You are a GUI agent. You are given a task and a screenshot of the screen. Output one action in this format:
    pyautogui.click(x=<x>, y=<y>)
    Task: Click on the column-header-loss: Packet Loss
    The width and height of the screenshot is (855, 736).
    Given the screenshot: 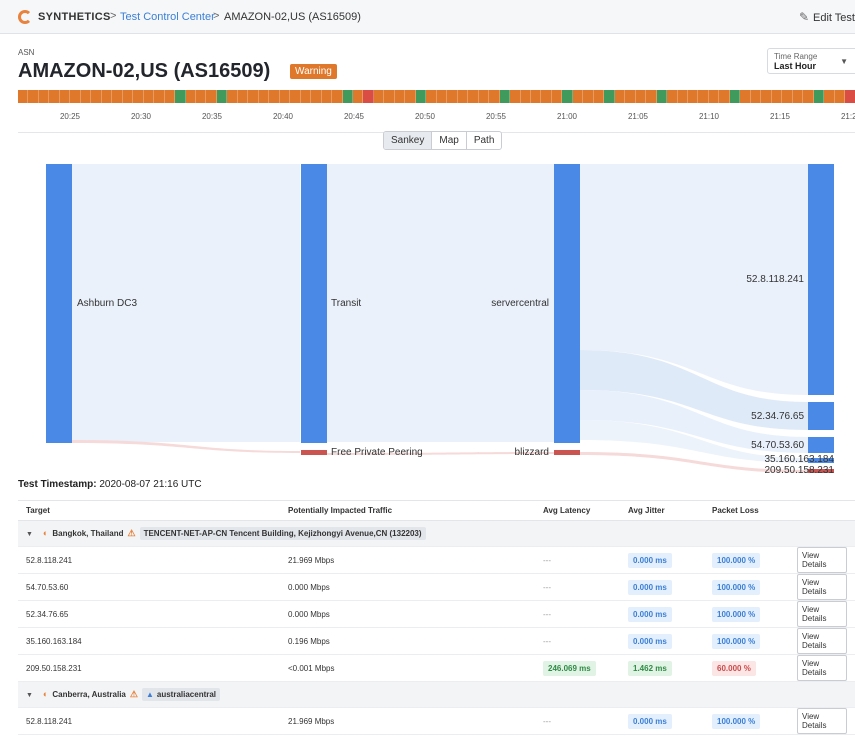 What is the action you would take?
    pyautogui.click(x=746, y=510)
    